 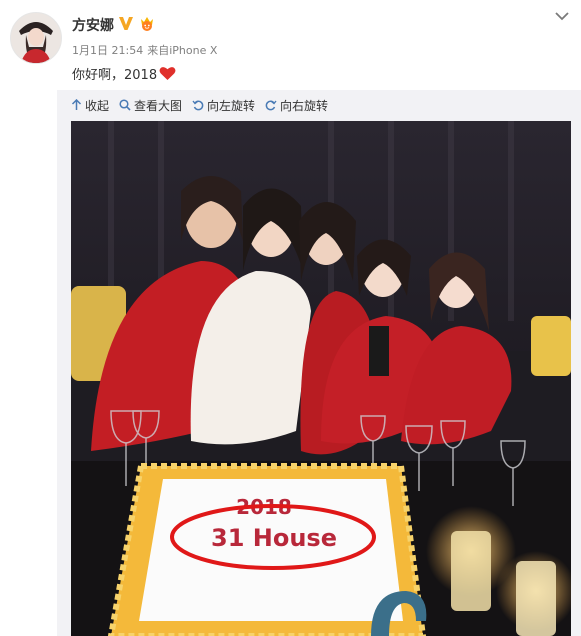 What do you see at coordinates (126, 23) in the screenshot?
I see `verified-icon` at bounding box center [126, 23].